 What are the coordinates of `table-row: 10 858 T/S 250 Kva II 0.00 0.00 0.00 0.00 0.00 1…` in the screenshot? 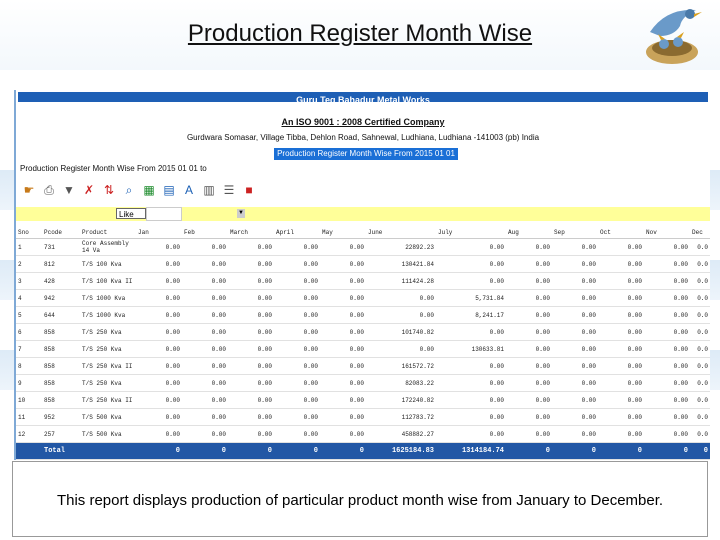 It's located at (363, 400).